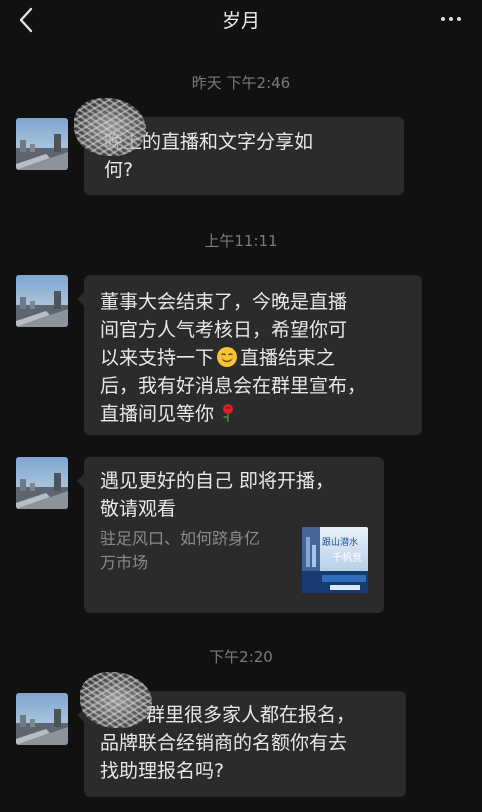  Describe the element at coordinates (241, 83) in the screenshot. I see `timestamp: 昨天 下午2:46` at that location.